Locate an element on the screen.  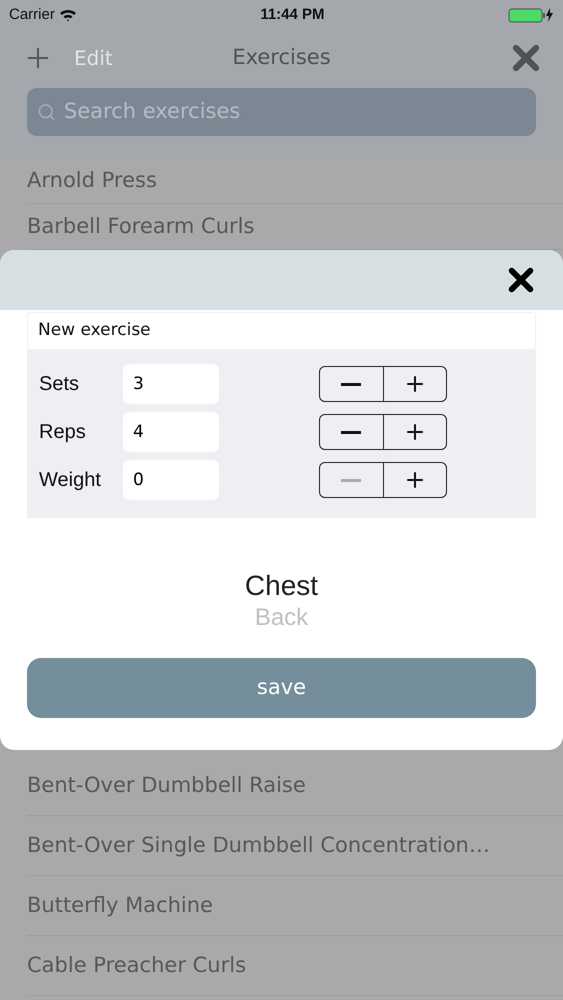
search-icon is located at coordinates (46, 112).